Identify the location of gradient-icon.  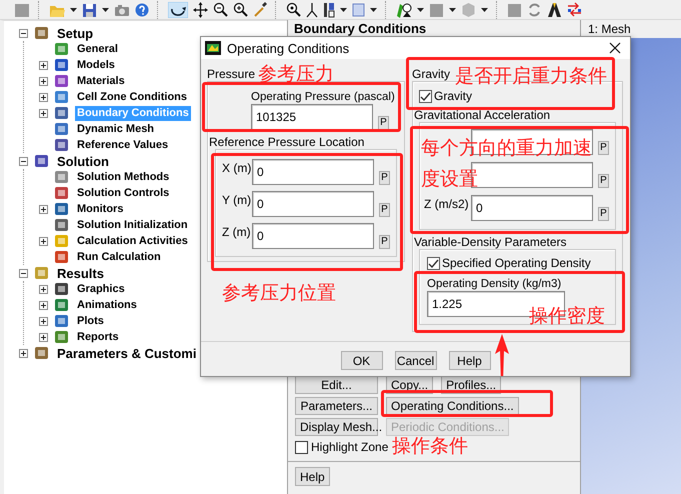
(358, 10).